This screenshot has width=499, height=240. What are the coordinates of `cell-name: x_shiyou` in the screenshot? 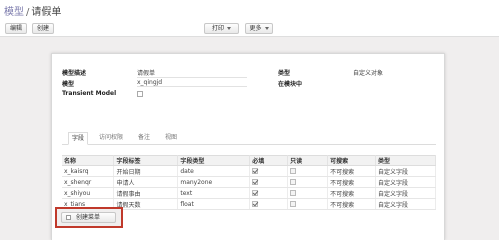 It's located at (88, 193).